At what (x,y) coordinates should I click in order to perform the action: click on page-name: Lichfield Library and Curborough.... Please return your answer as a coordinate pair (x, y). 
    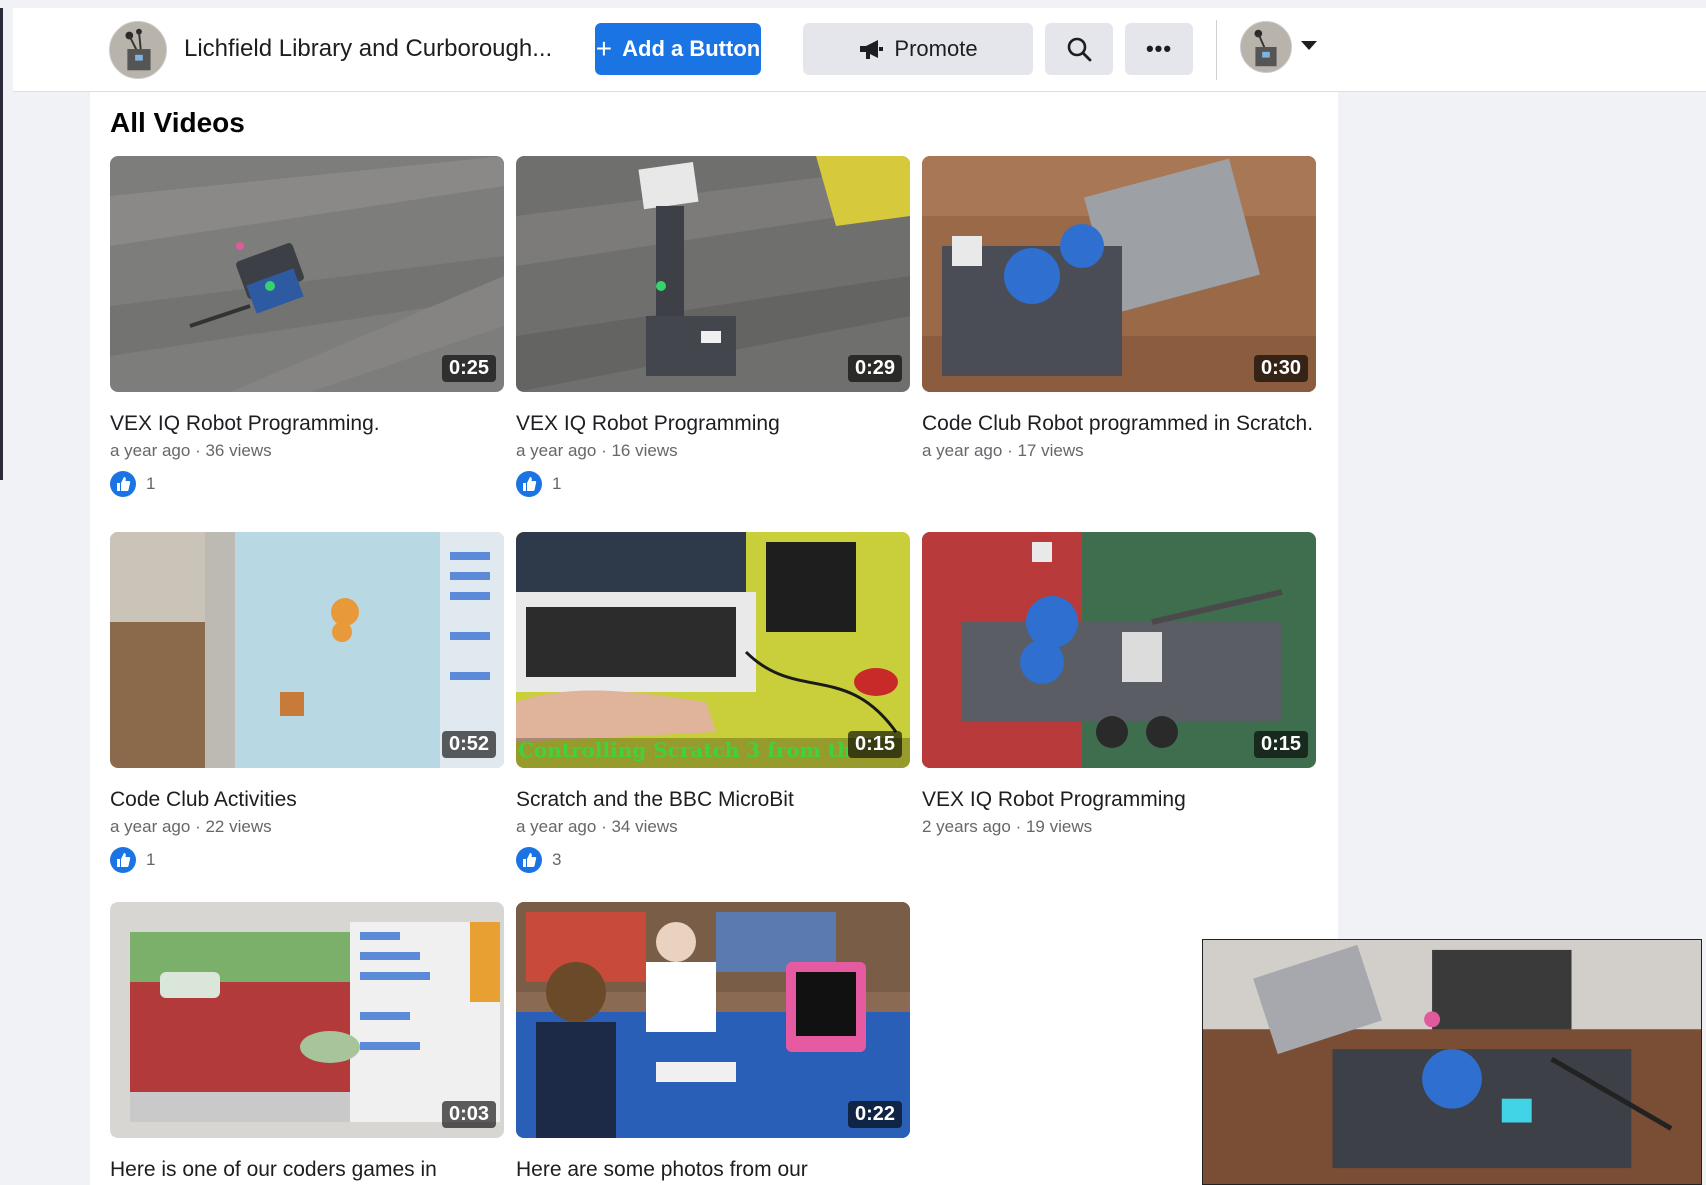
    Looking at the image, I should click on (368, 49).